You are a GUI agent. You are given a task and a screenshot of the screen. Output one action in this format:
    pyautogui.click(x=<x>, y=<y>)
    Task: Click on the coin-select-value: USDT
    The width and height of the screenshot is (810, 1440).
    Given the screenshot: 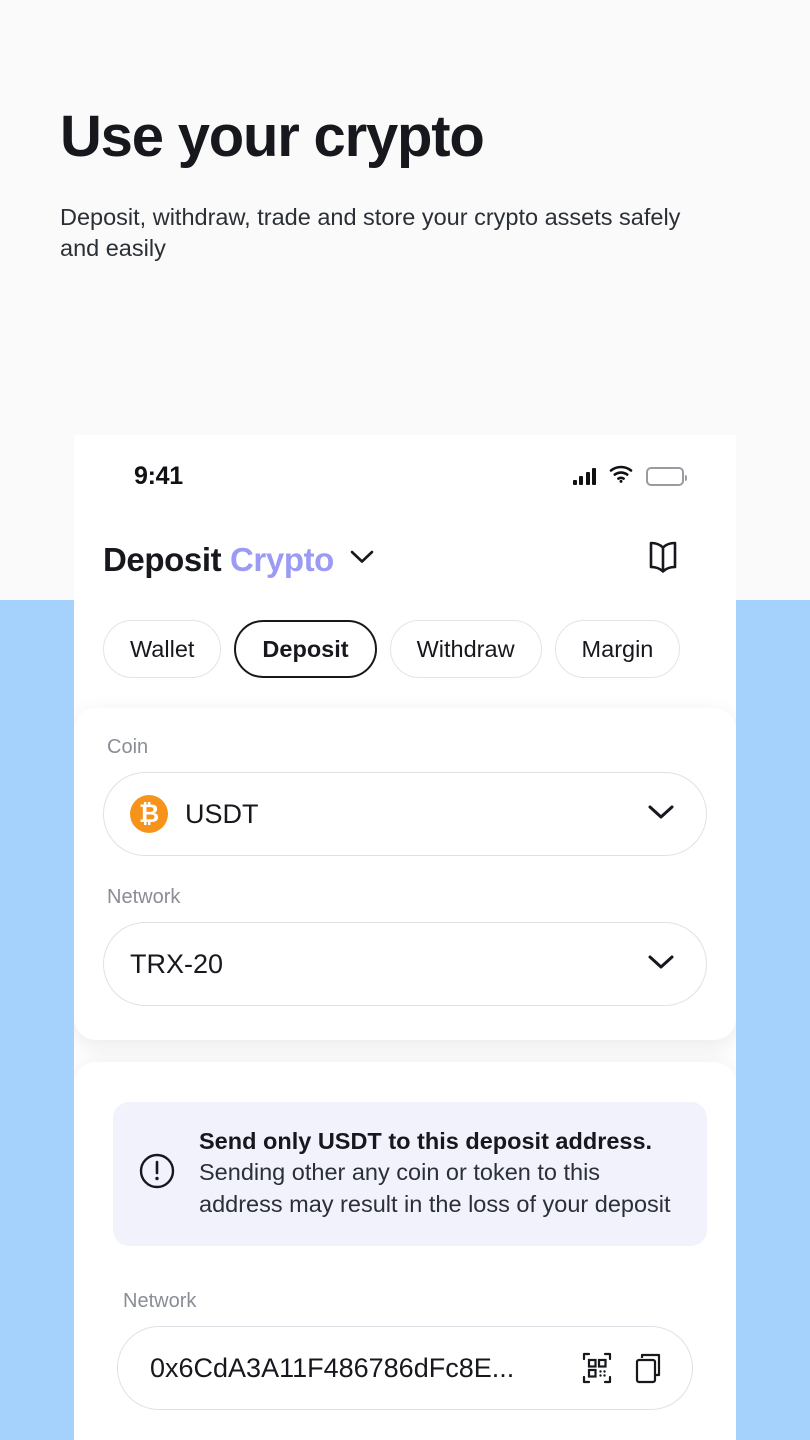 What is the action you would take?
    pyautogui.click(x=222, y=813)
    